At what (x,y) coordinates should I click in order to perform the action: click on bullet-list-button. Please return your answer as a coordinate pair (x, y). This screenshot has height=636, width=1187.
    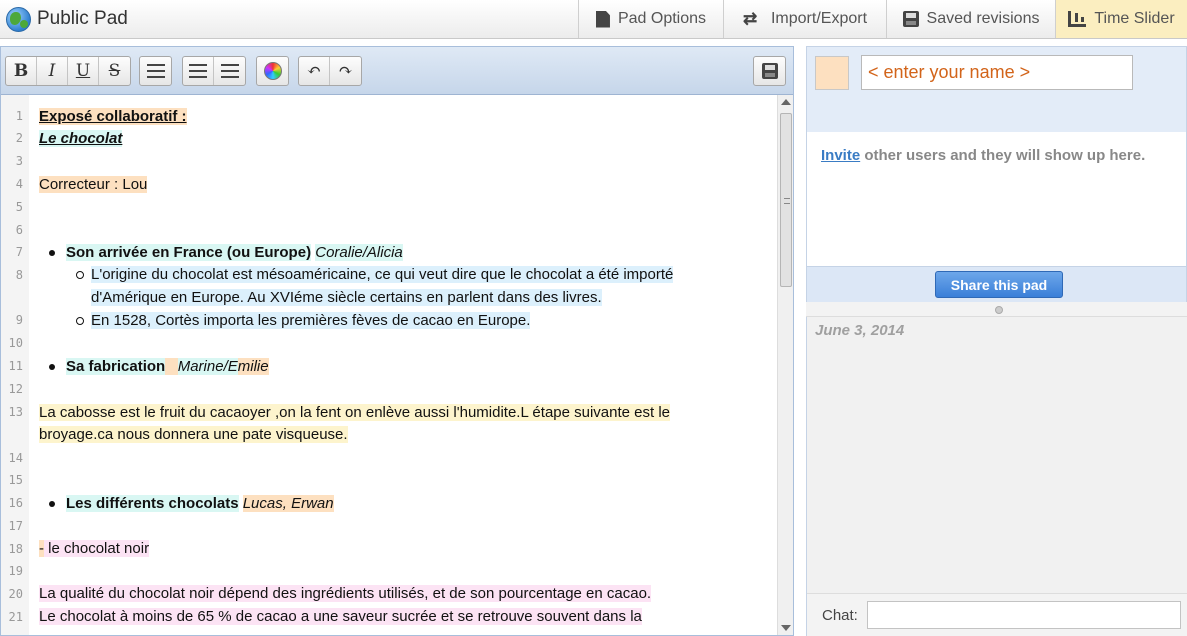
    Looking at the image, I should click on (155, 71).